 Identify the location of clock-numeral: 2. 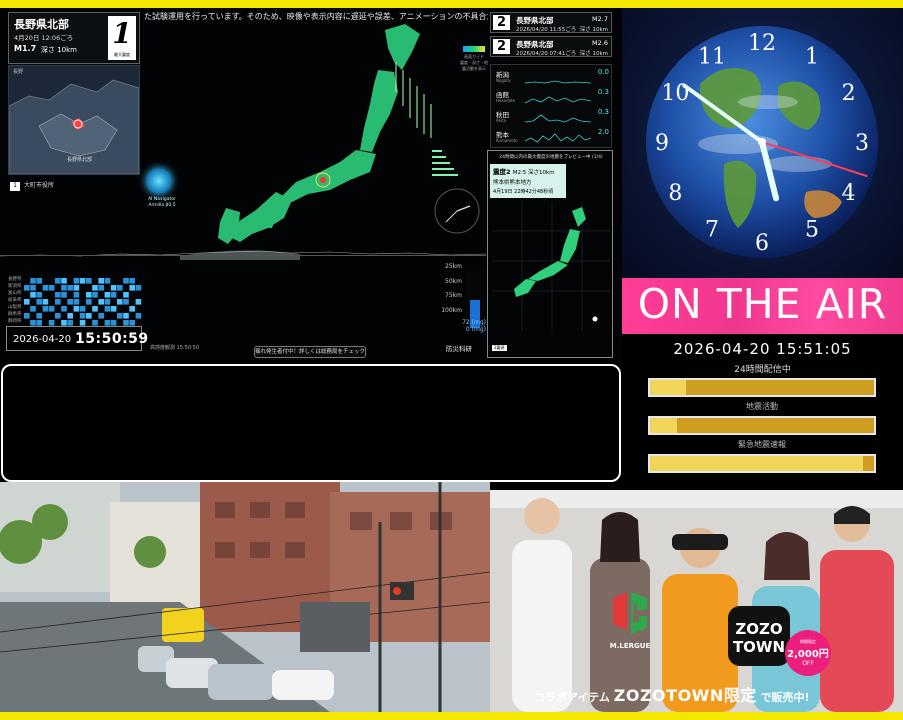
(849, 93).